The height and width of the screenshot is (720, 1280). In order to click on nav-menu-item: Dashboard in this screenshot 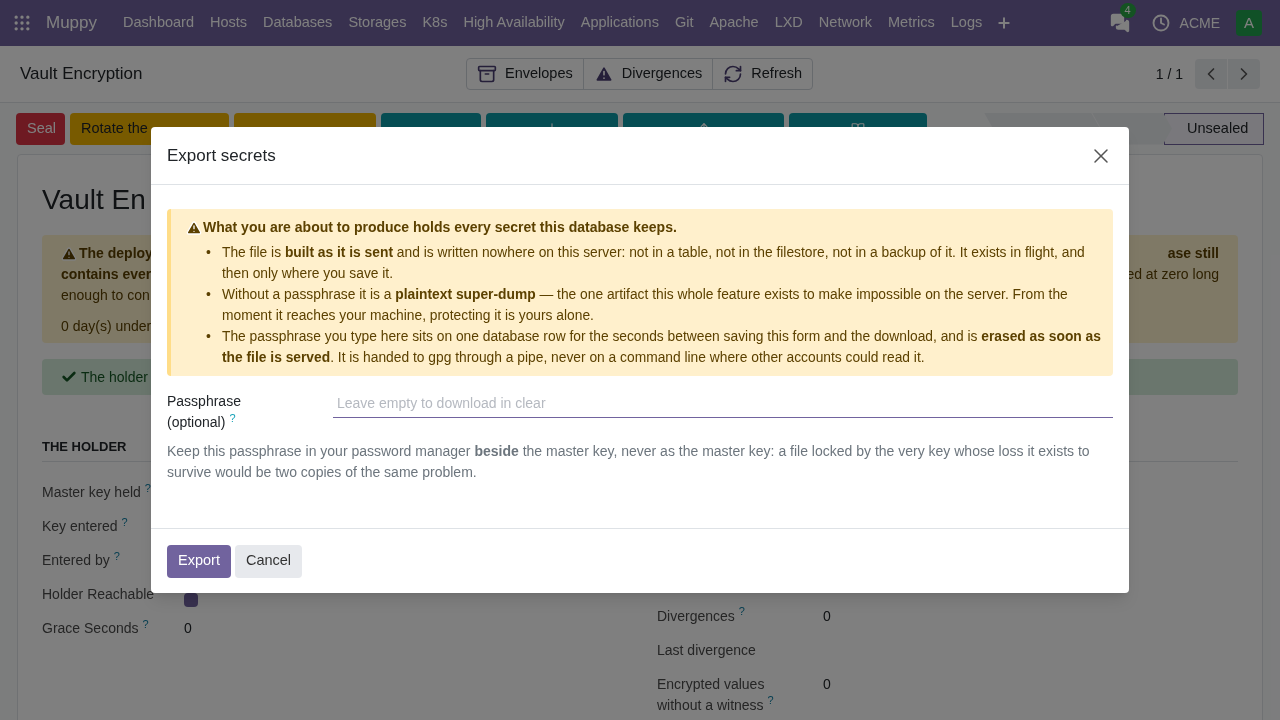, I will do `click(158, 23)`.